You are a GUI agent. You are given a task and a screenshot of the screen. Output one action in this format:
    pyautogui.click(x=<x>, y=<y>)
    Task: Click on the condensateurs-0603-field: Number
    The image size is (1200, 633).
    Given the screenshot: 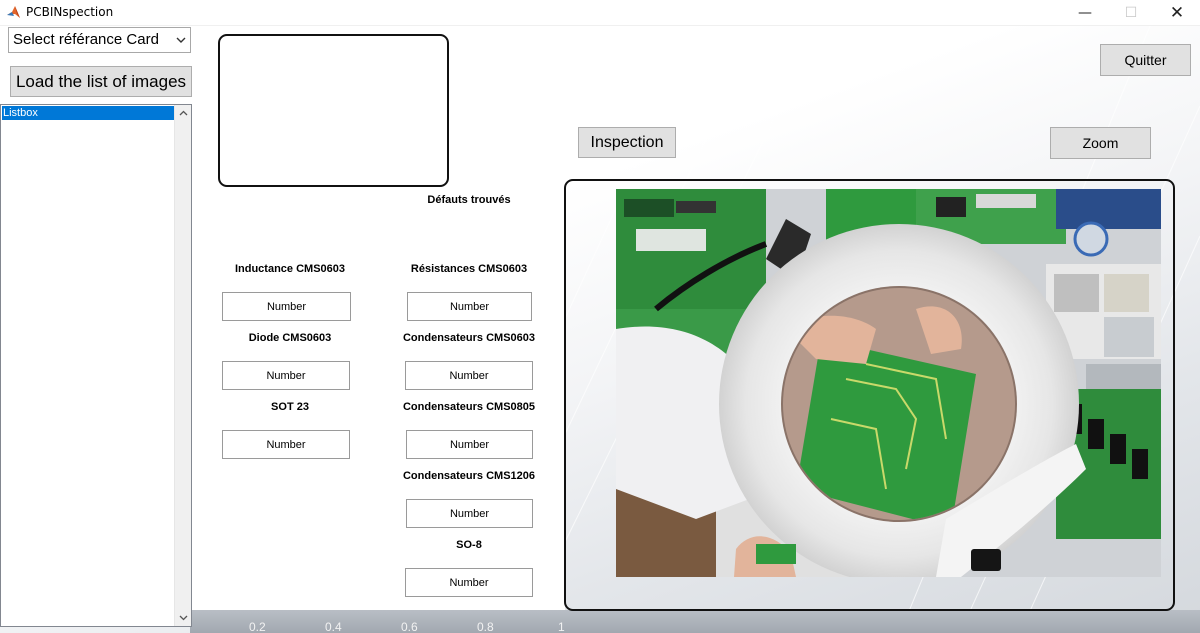 What is the action you would take?
    pyautogui.click(x=469, y=375)
    